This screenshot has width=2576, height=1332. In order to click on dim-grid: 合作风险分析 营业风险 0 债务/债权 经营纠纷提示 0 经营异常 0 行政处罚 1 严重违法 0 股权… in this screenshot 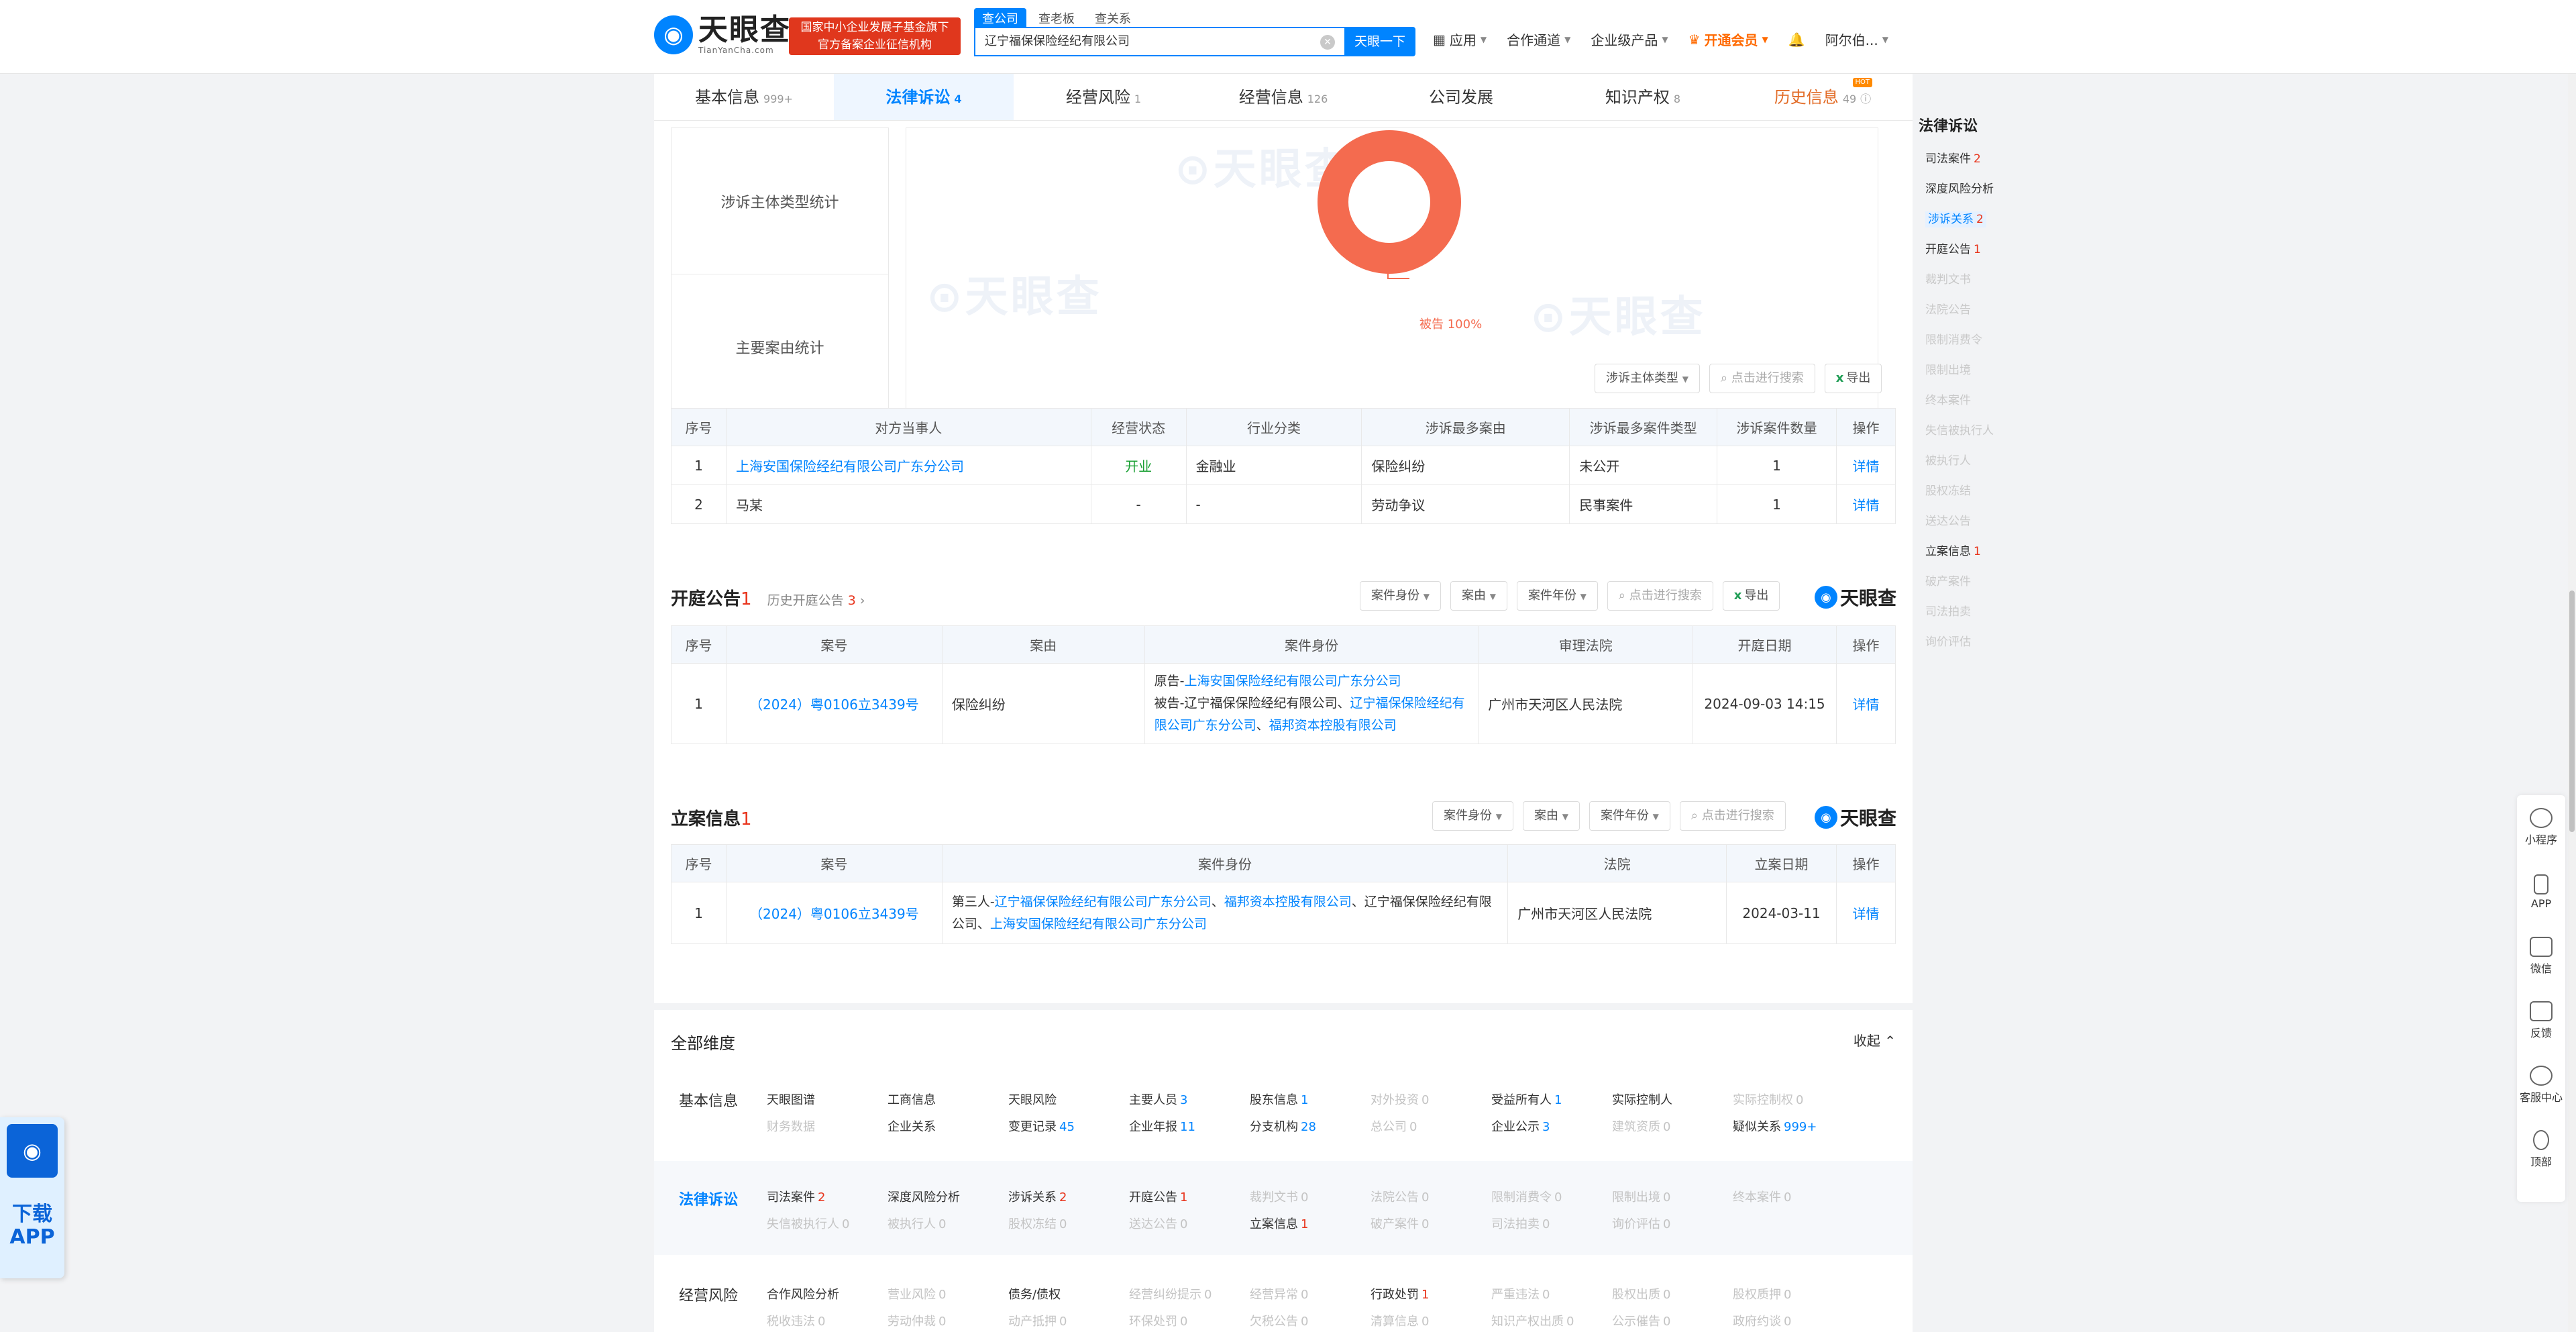, I will do `click(1310, 1307)`.